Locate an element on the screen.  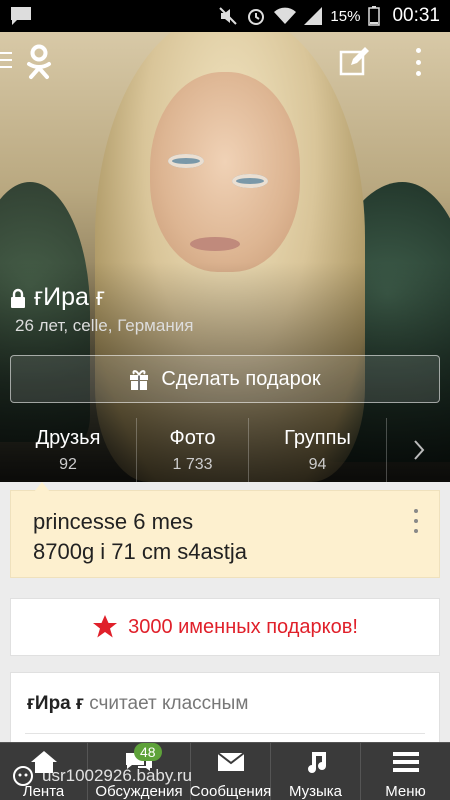
feed-action: считает классным is located at coordinates (169, 703).